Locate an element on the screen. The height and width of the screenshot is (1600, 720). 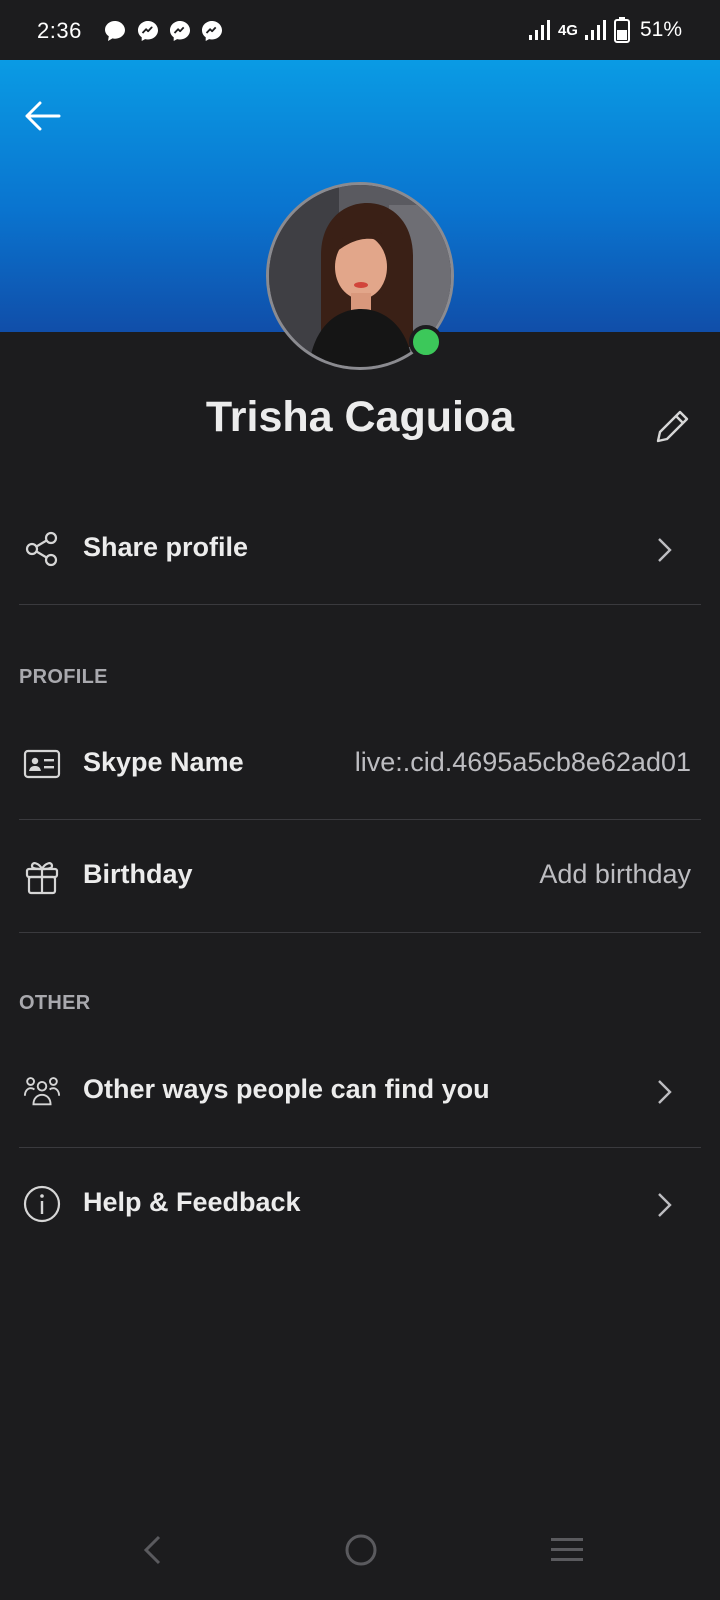
section-header-profile: PROFILE is located at coordinates (63, 677).